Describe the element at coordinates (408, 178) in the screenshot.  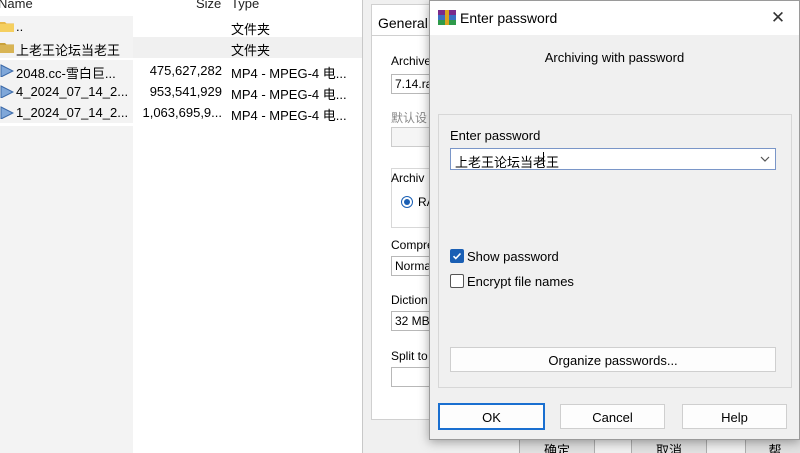
I see `archive-format-label: Archiv` at that location.